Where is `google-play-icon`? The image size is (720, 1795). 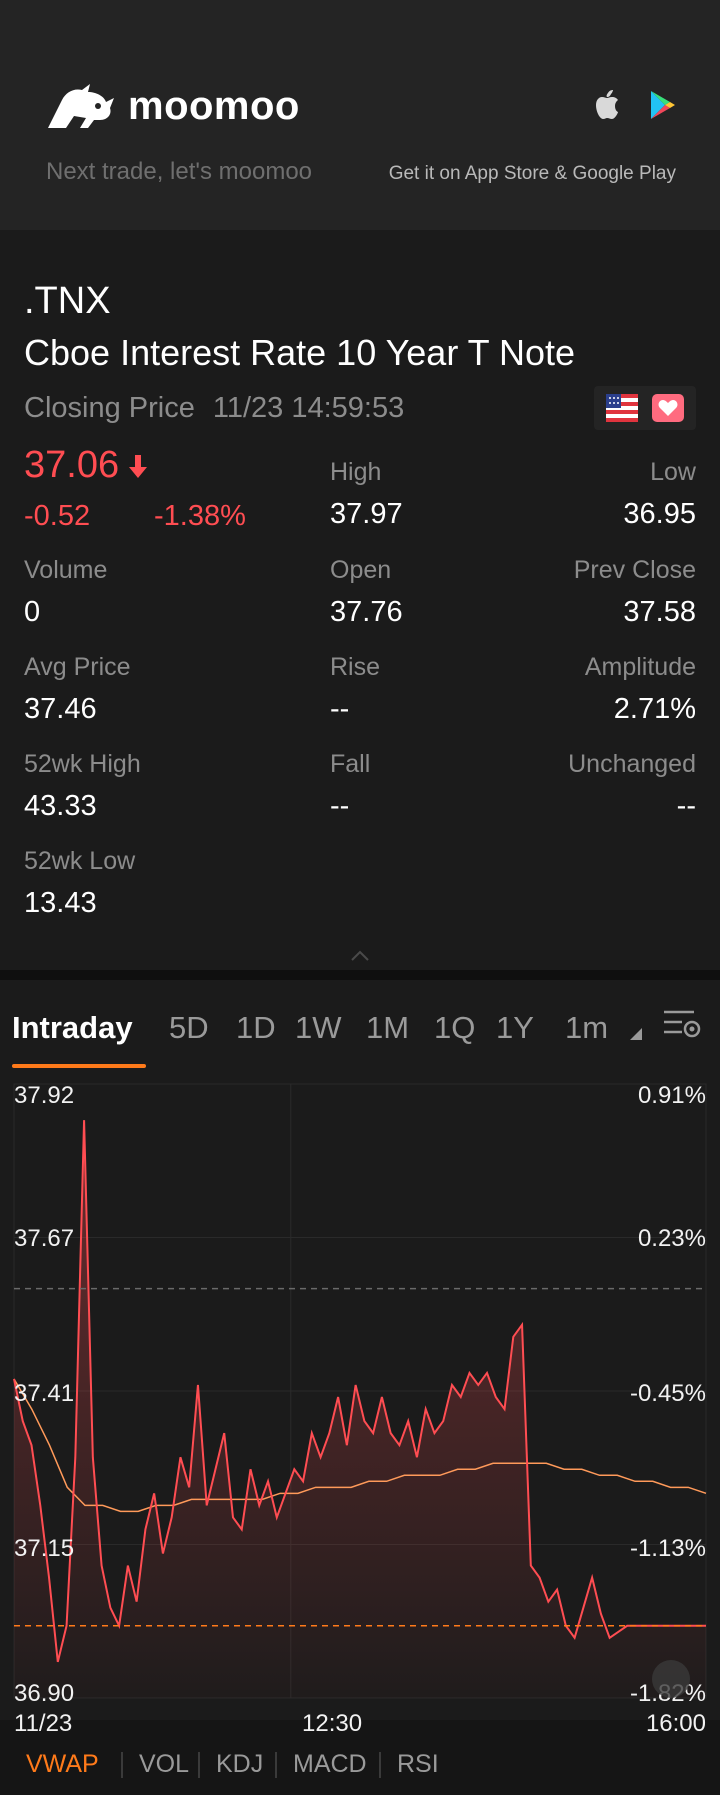 google-play-icon is located at coordinates (663, 105).